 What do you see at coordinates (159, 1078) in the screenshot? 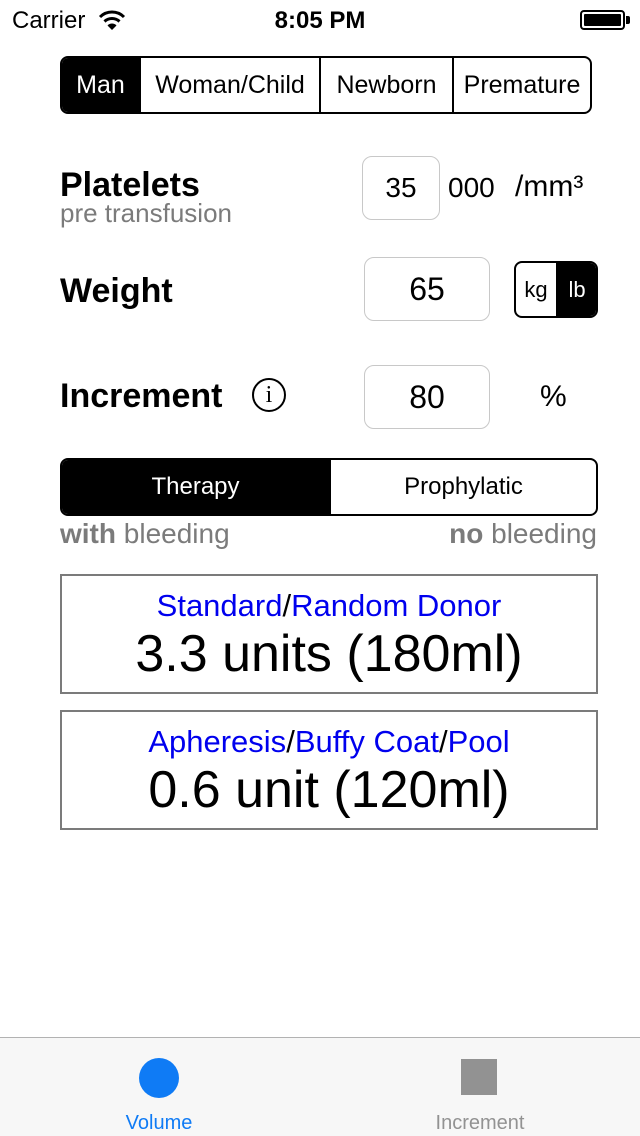
I see `circle-icon` at bounding box center [159, 1078].